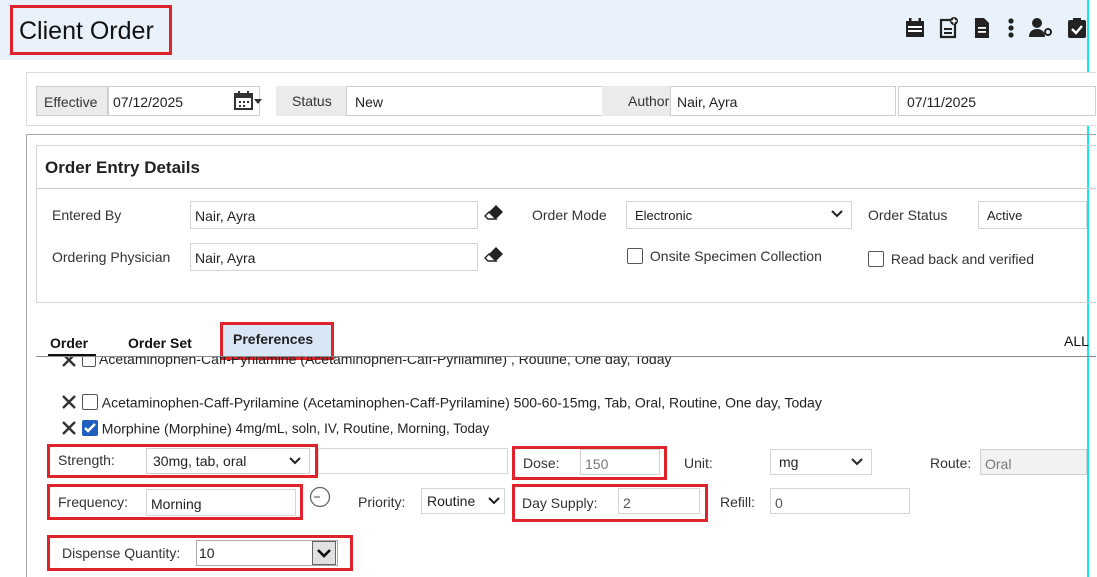 This screenshot has width=1097, height=577. I want to click on priority-label: Priority:, so click(382, 502).